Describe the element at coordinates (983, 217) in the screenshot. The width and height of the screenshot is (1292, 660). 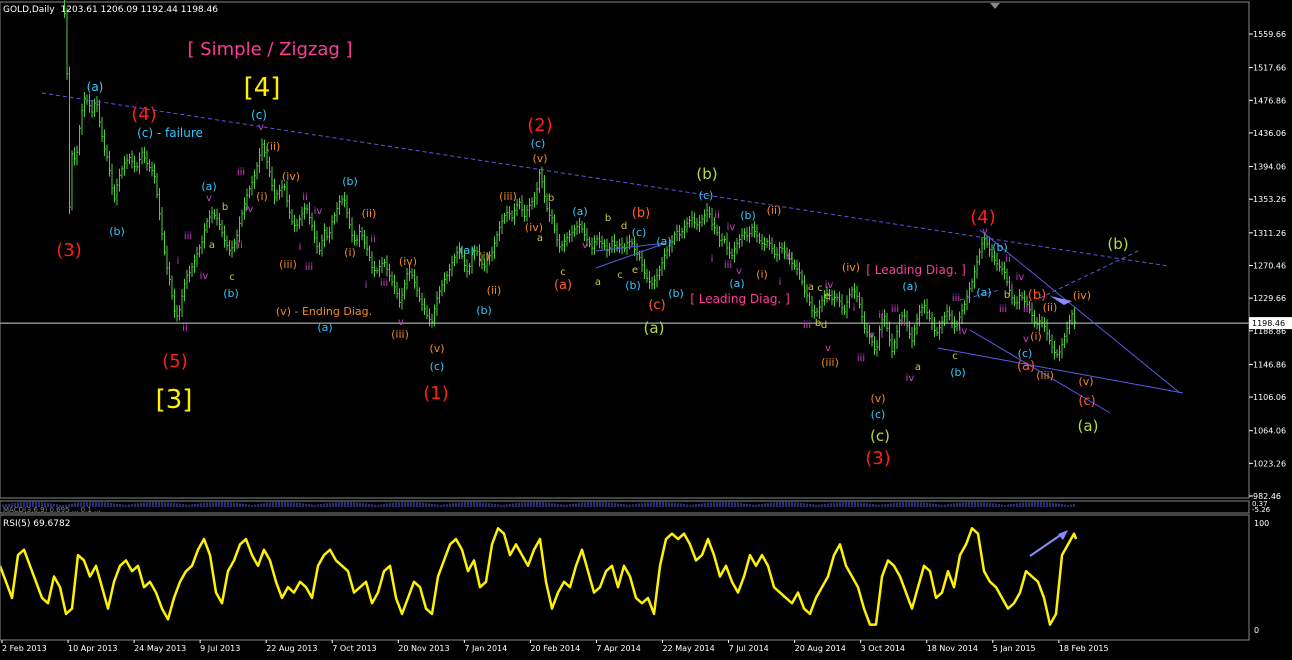
I see `wave-label: (4)` at that location.